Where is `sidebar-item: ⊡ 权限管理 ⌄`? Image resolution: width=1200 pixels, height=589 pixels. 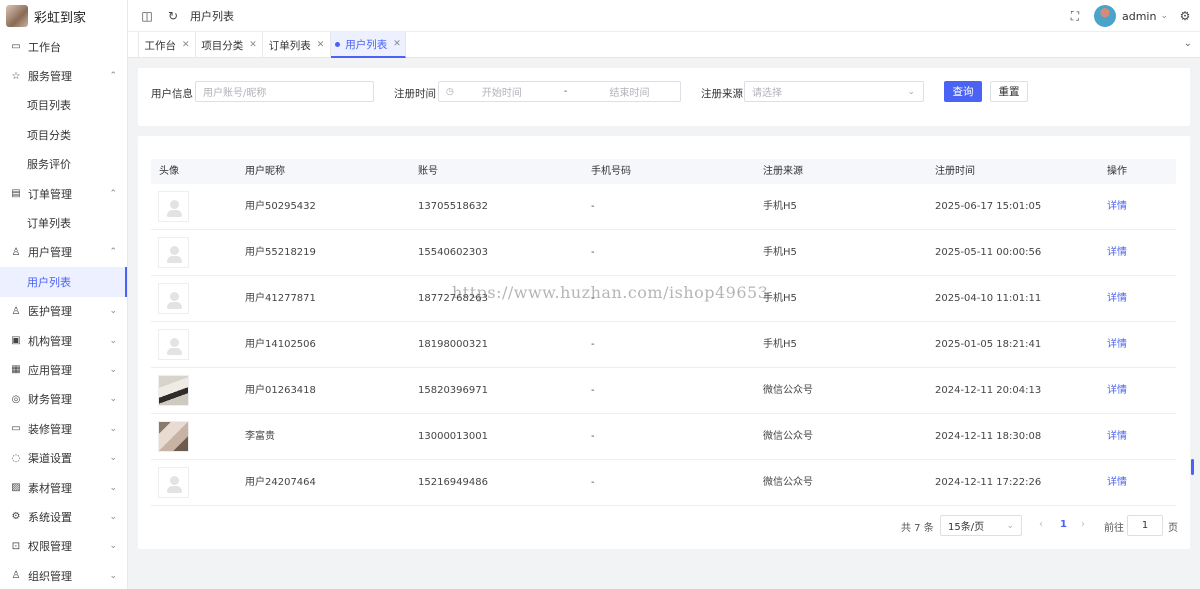
sidebar-item: ⊡ 权限管理 ⌄ is located at coordinates (63, 546).